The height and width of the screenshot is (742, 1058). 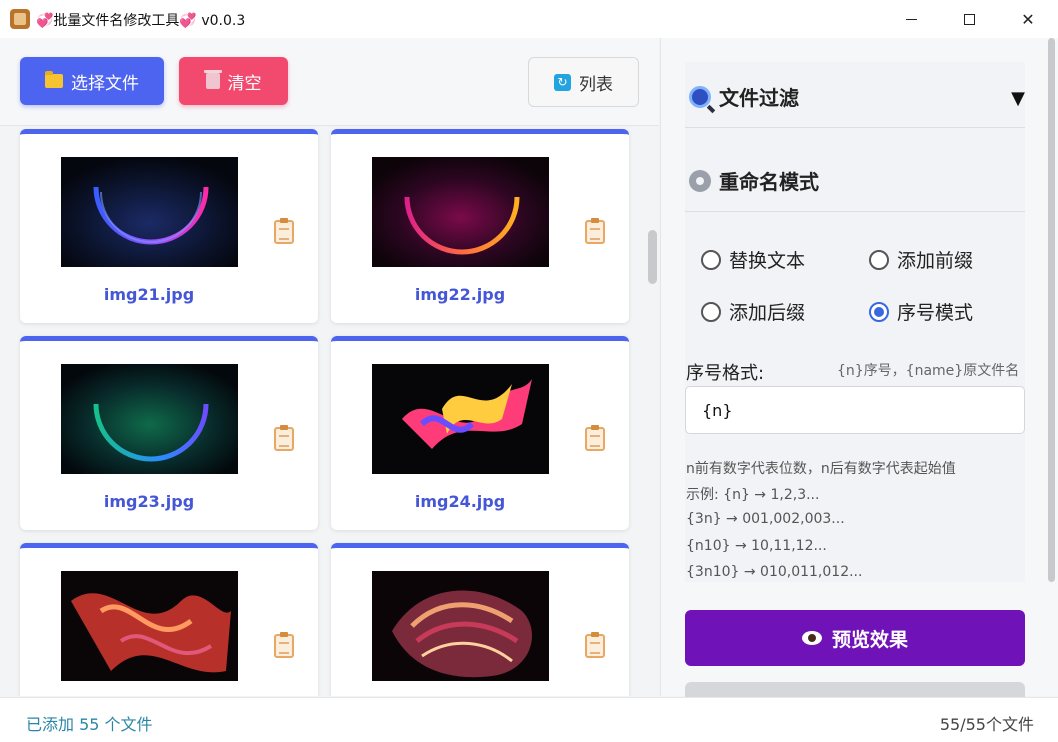 I want to click on rename-section-header: 重命名模式, so click(x=855, y=181).